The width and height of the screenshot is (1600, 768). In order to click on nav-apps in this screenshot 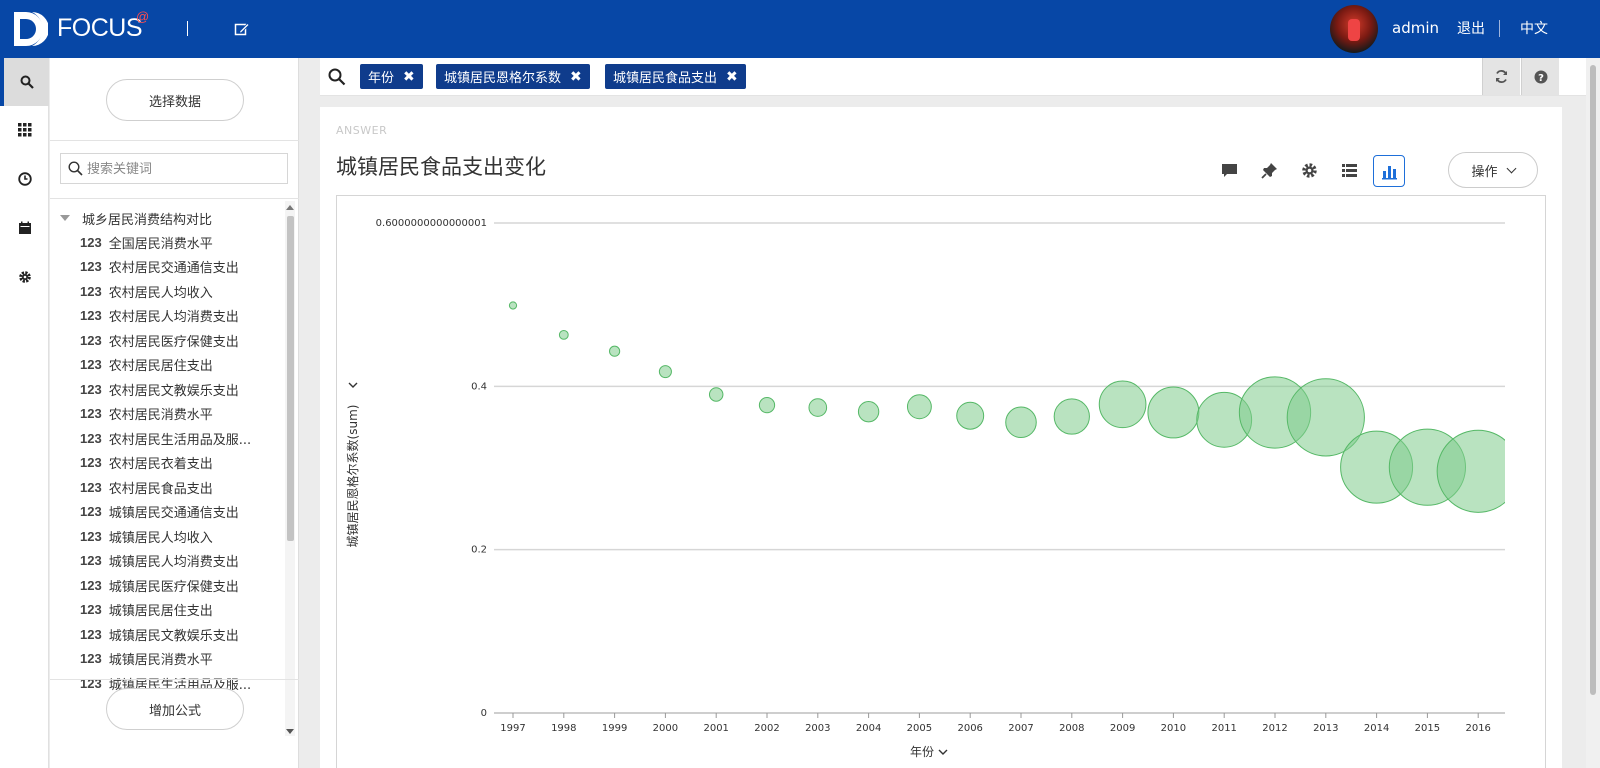, I will do `click(24, 130)`.